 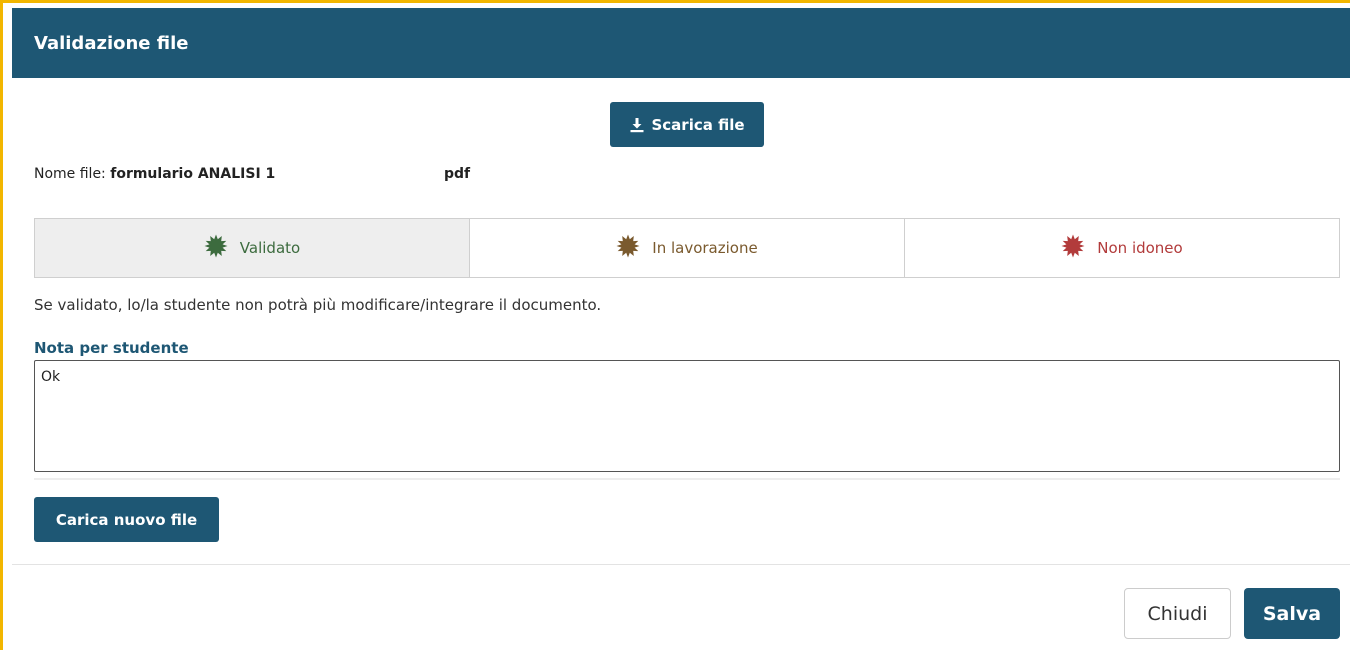 What do you see at coordinates (126, 519) in the screenshot?
I see `upload-new-file-button: Carica nuovo file` at bounding box center [126, 519].